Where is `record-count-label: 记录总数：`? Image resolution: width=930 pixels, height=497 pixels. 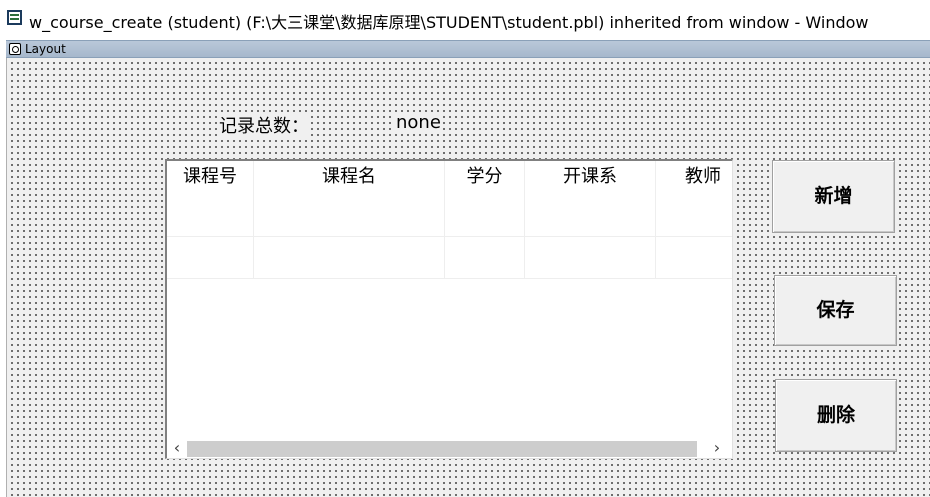 record-count-label: 记录总数： is located at coordinates (264, 125).